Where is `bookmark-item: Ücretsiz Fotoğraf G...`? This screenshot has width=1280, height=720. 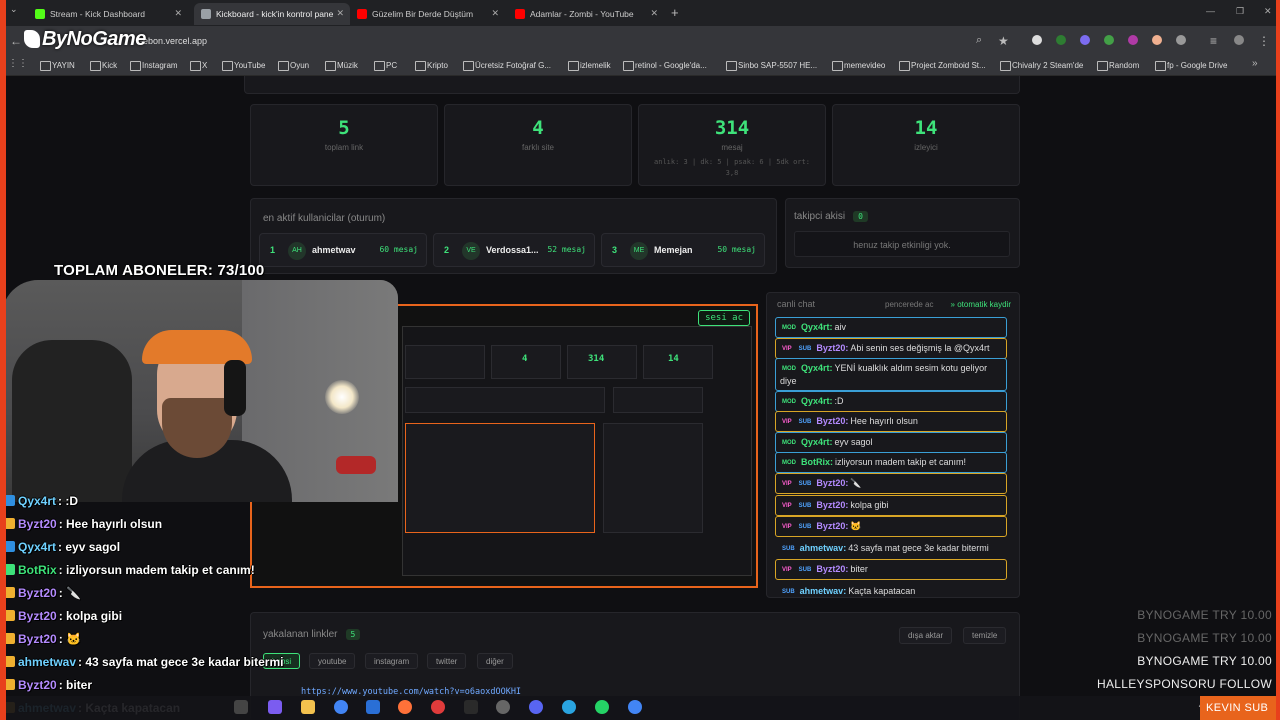
bookmark-item: Ücretsiz Fotoğraf G... is located at coordinates (507, 66).